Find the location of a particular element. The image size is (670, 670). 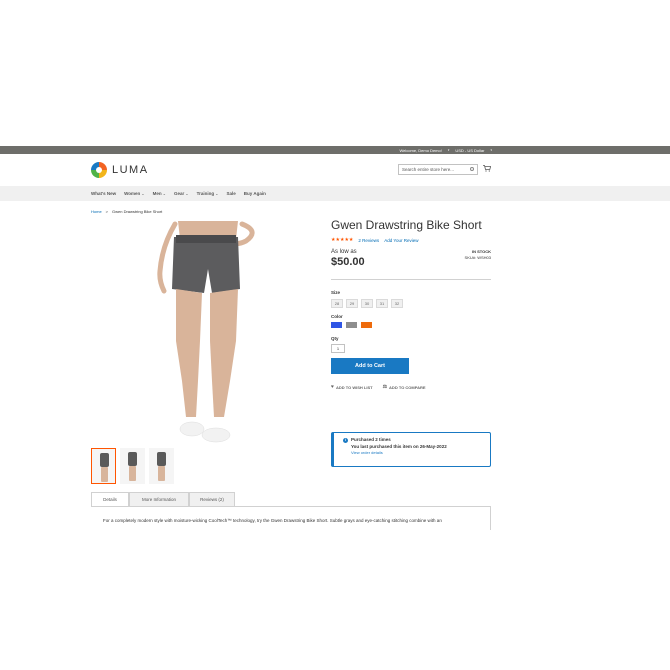

logo-icon is located at coordinates (99, 170).